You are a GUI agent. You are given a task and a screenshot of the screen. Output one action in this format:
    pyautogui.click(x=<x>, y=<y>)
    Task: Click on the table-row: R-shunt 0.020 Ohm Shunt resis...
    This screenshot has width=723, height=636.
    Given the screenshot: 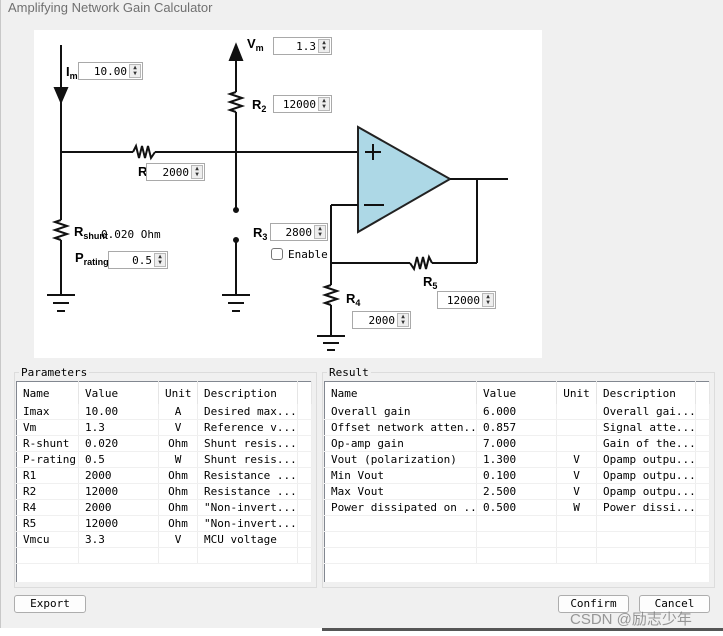 What is the action you would take?
    pyautogui.click(x=164, y=443)
    